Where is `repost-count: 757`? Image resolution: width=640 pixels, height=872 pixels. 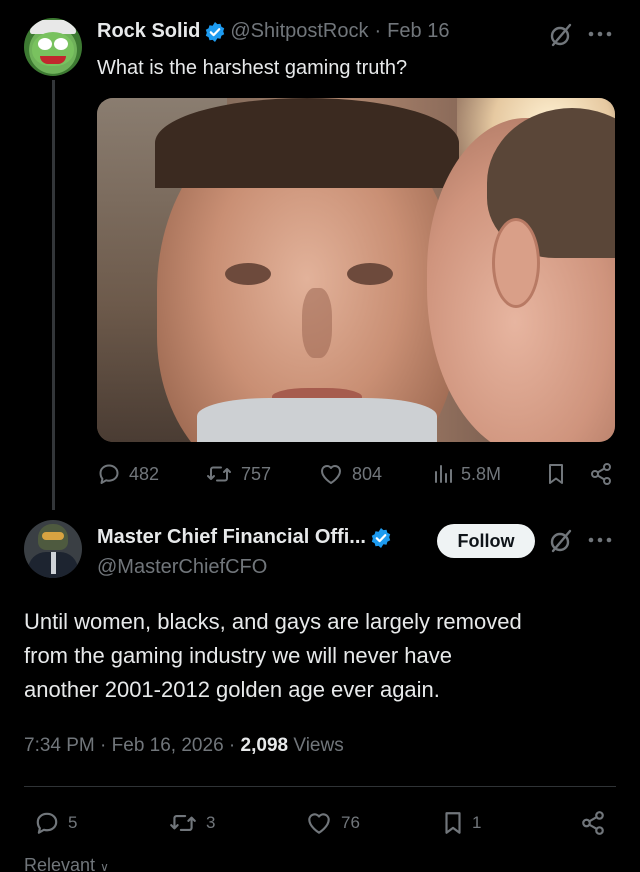
repost-count: 757 is located at coordinates (256, 473).